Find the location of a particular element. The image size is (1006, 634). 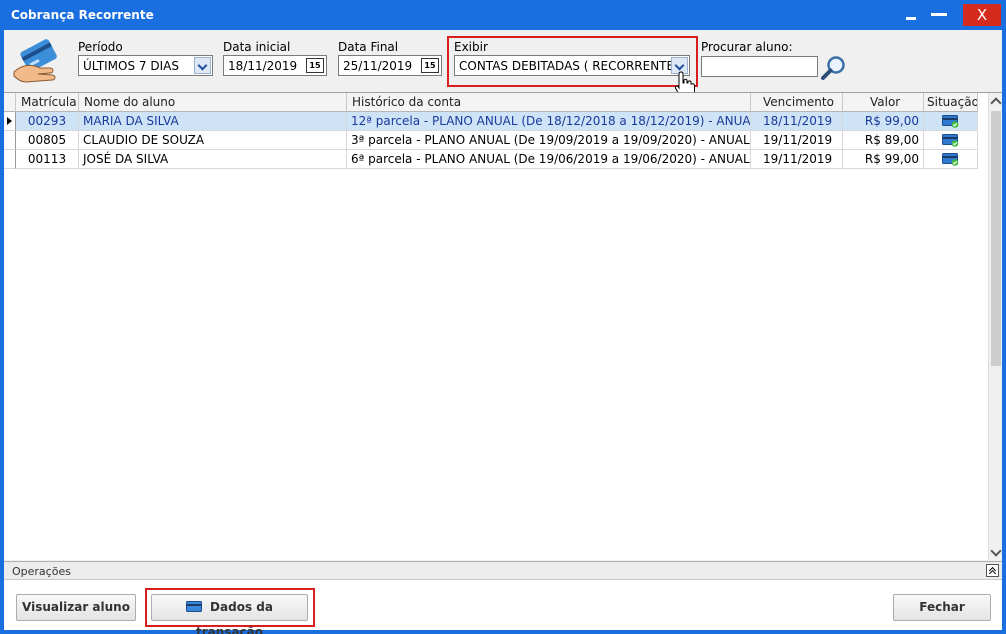

exibir-label: Exibir is located at coordinates (471, 47).